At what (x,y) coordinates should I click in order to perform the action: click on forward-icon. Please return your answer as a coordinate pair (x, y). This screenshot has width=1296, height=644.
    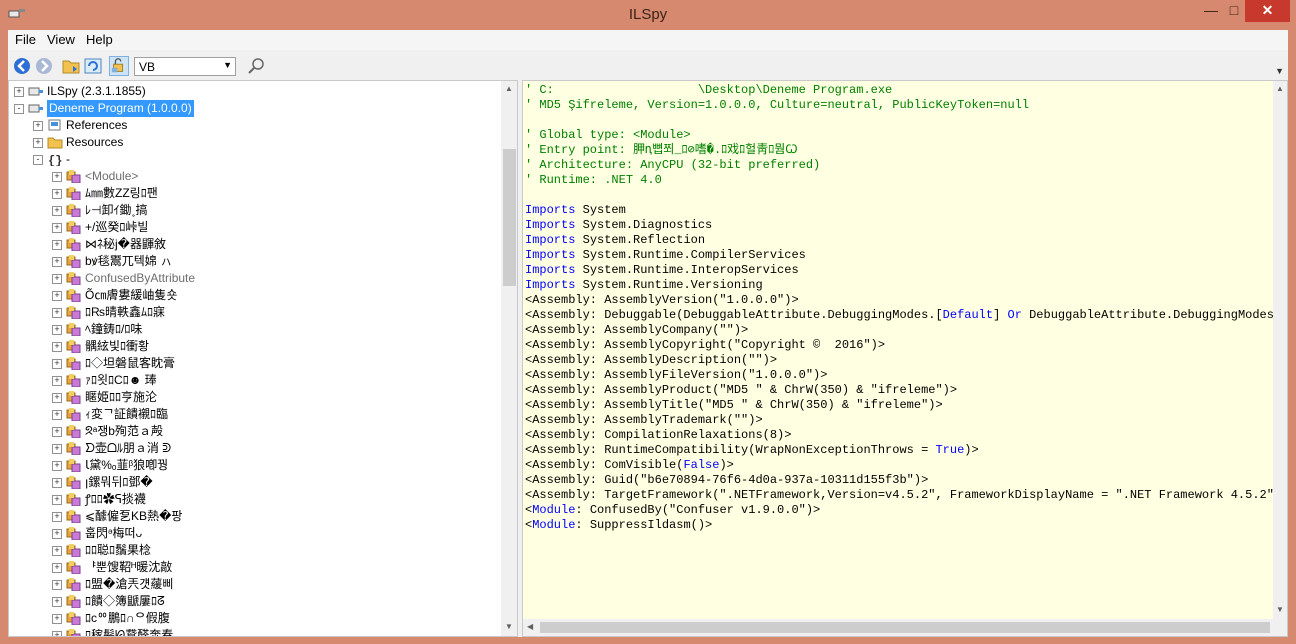
    Looking at the image, I should click on (44, 66).